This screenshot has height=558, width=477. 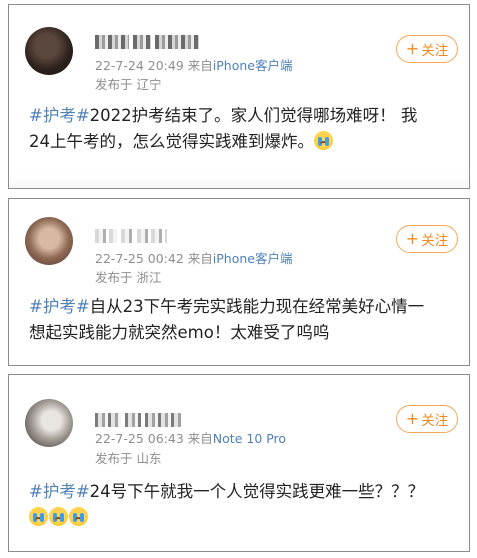 I want to click on post-line-1: #护考#24号下午就我一个人觉得实践更难一些？？？, so click(x=227, y=491).